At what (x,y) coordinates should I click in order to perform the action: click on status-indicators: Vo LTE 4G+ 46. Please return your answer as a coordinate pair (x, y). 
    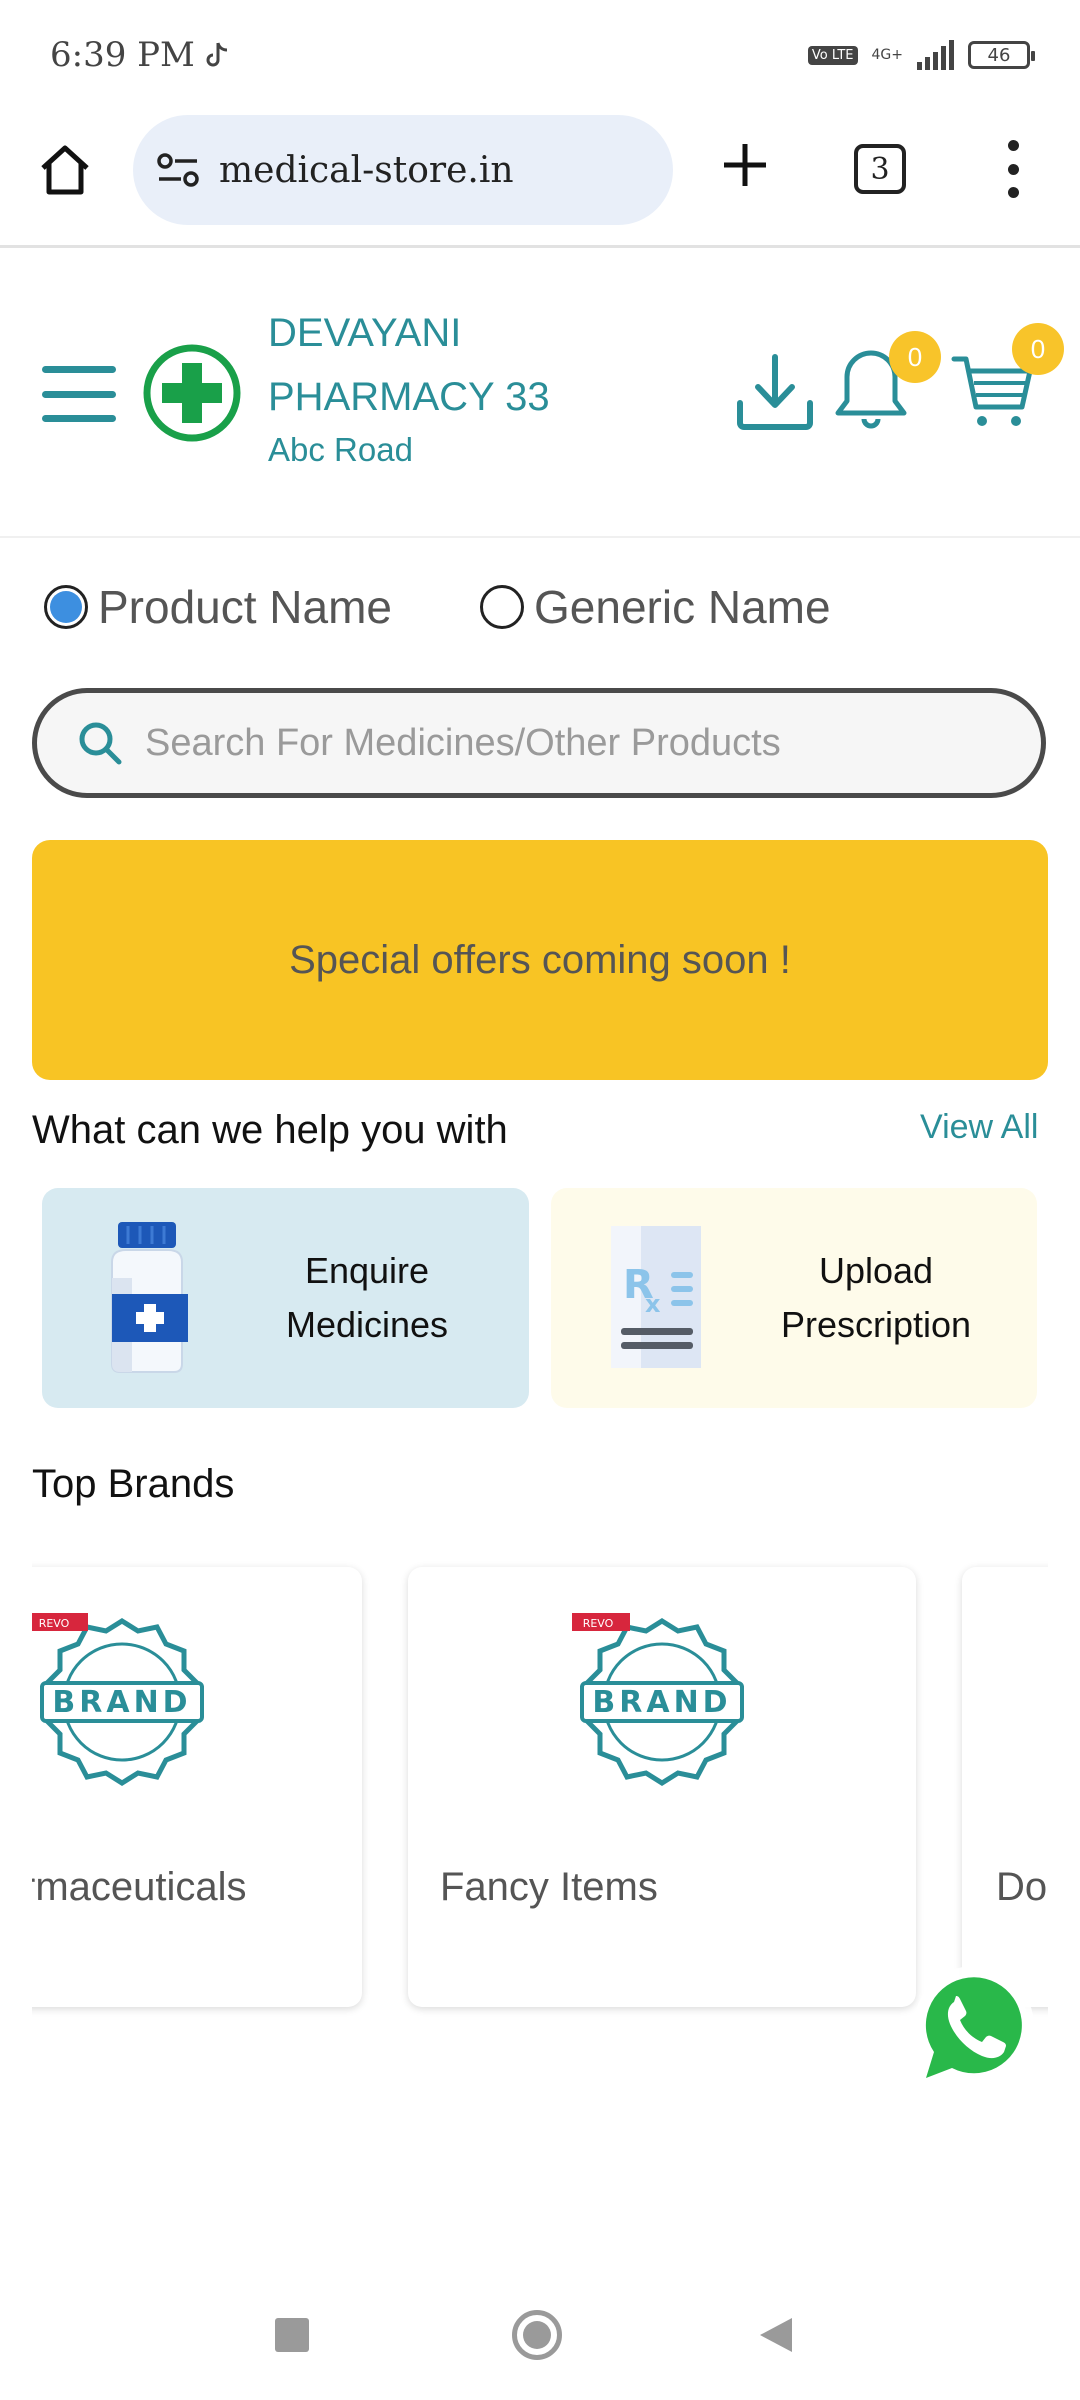
    Looking at the image, I should click on (921, 55).